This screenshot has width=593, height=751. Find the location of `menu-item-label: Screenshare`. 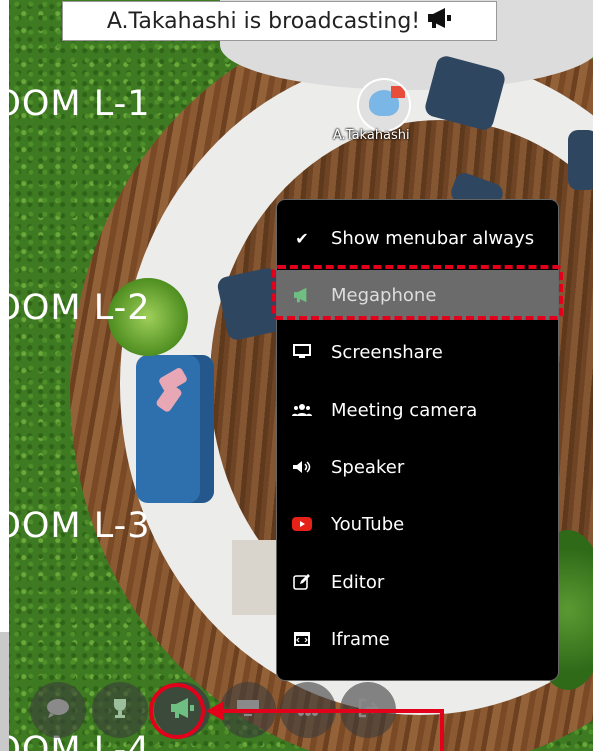

menu-item-label: Screenshare is located at coordinates (387, 352).